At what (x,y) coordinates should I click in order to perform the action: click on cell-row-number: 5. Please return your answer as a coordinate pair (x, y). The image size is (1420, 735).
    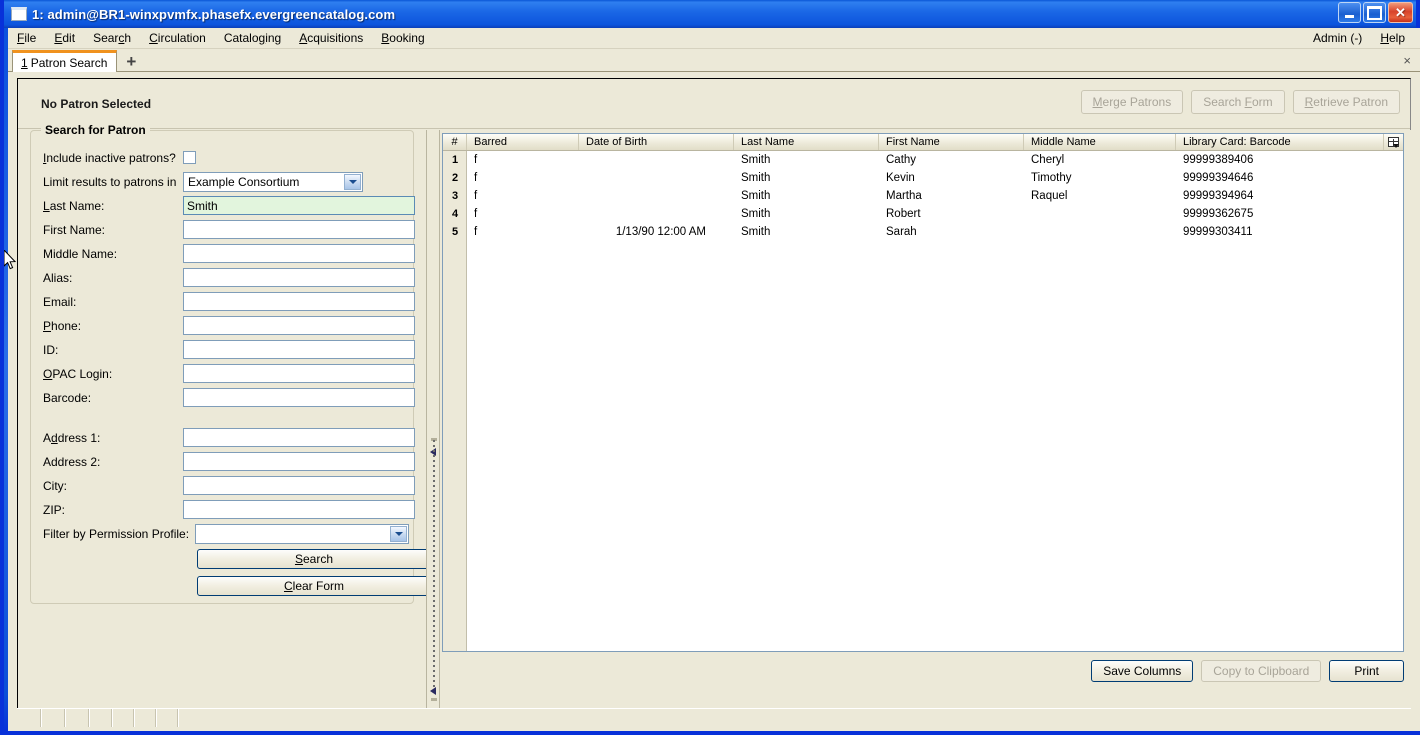
    Looking at the image, I should click on (455, 232).